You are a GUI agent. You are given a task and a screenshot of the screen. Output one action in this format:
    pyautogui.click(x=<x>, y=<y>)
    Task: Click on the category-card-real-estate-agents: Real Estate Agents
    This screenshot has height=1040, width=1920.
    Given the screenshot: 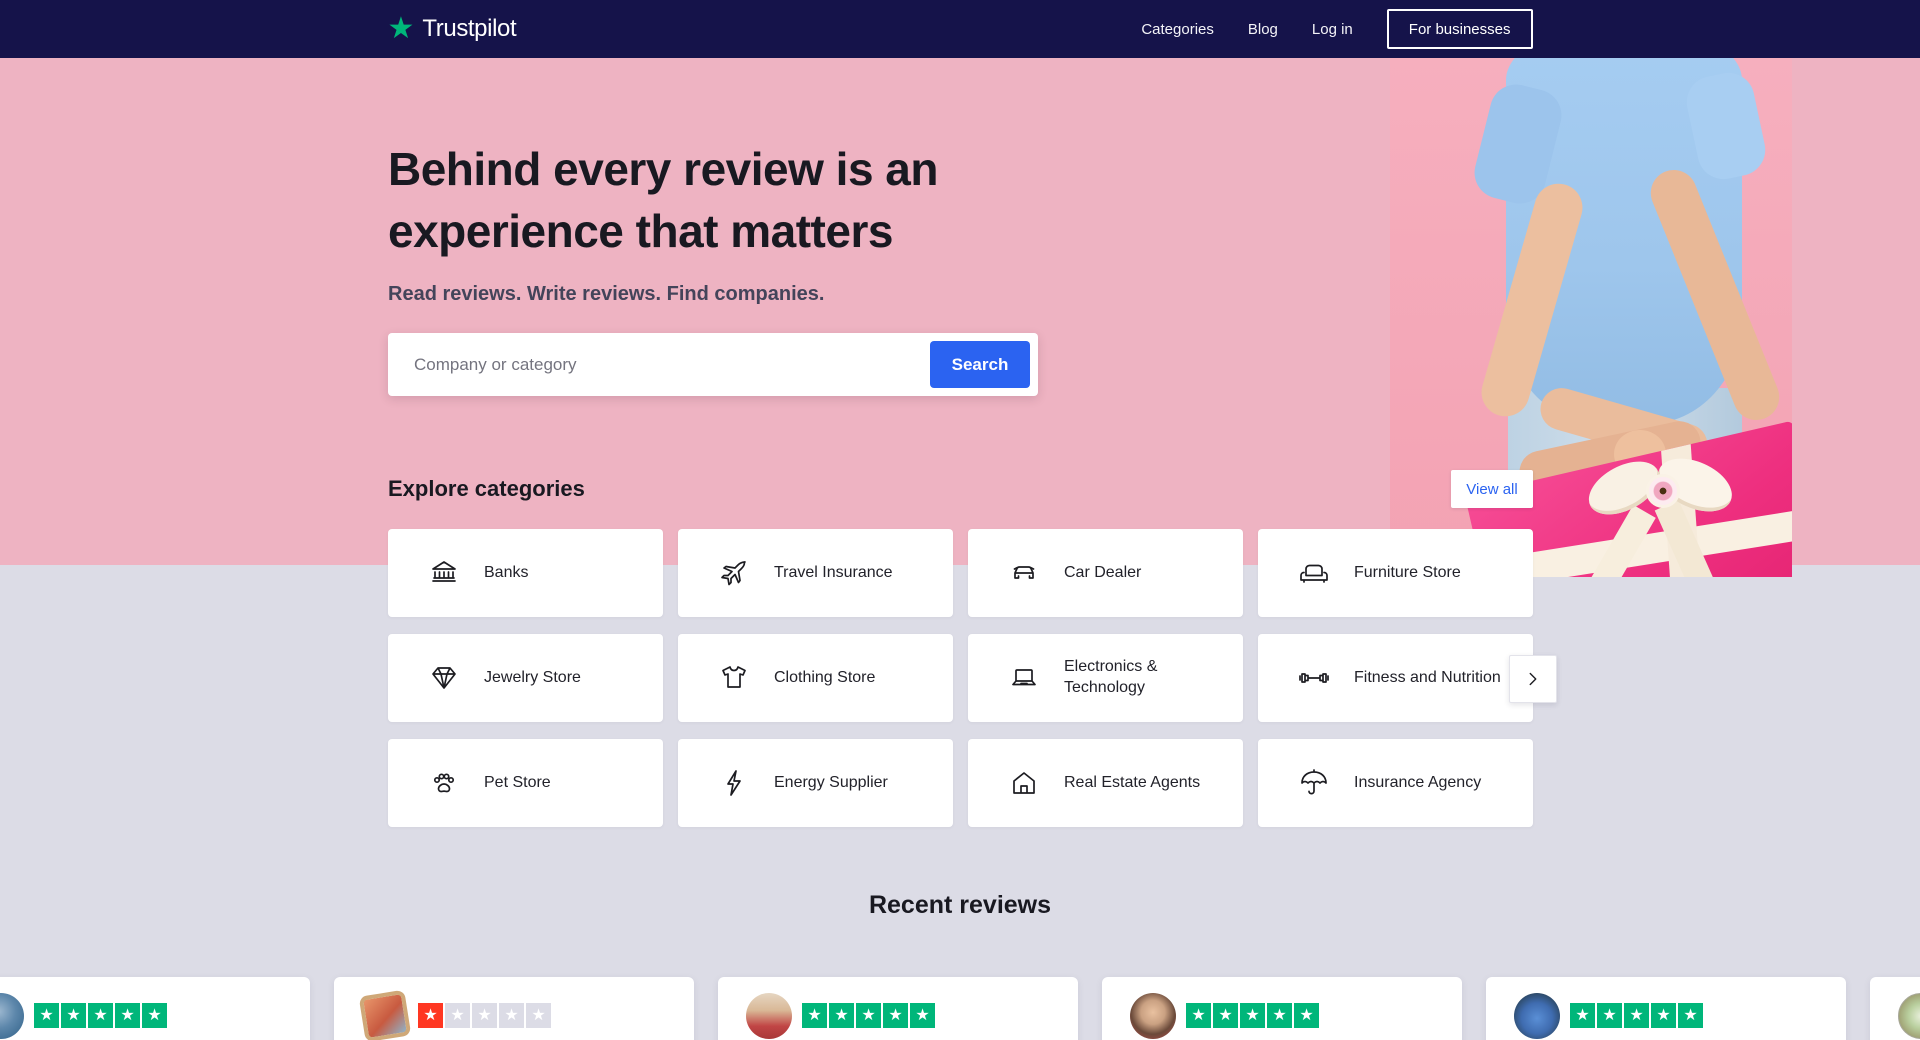 What is the action you would take?
    pyautogui.click(x=1105, y=783)
    